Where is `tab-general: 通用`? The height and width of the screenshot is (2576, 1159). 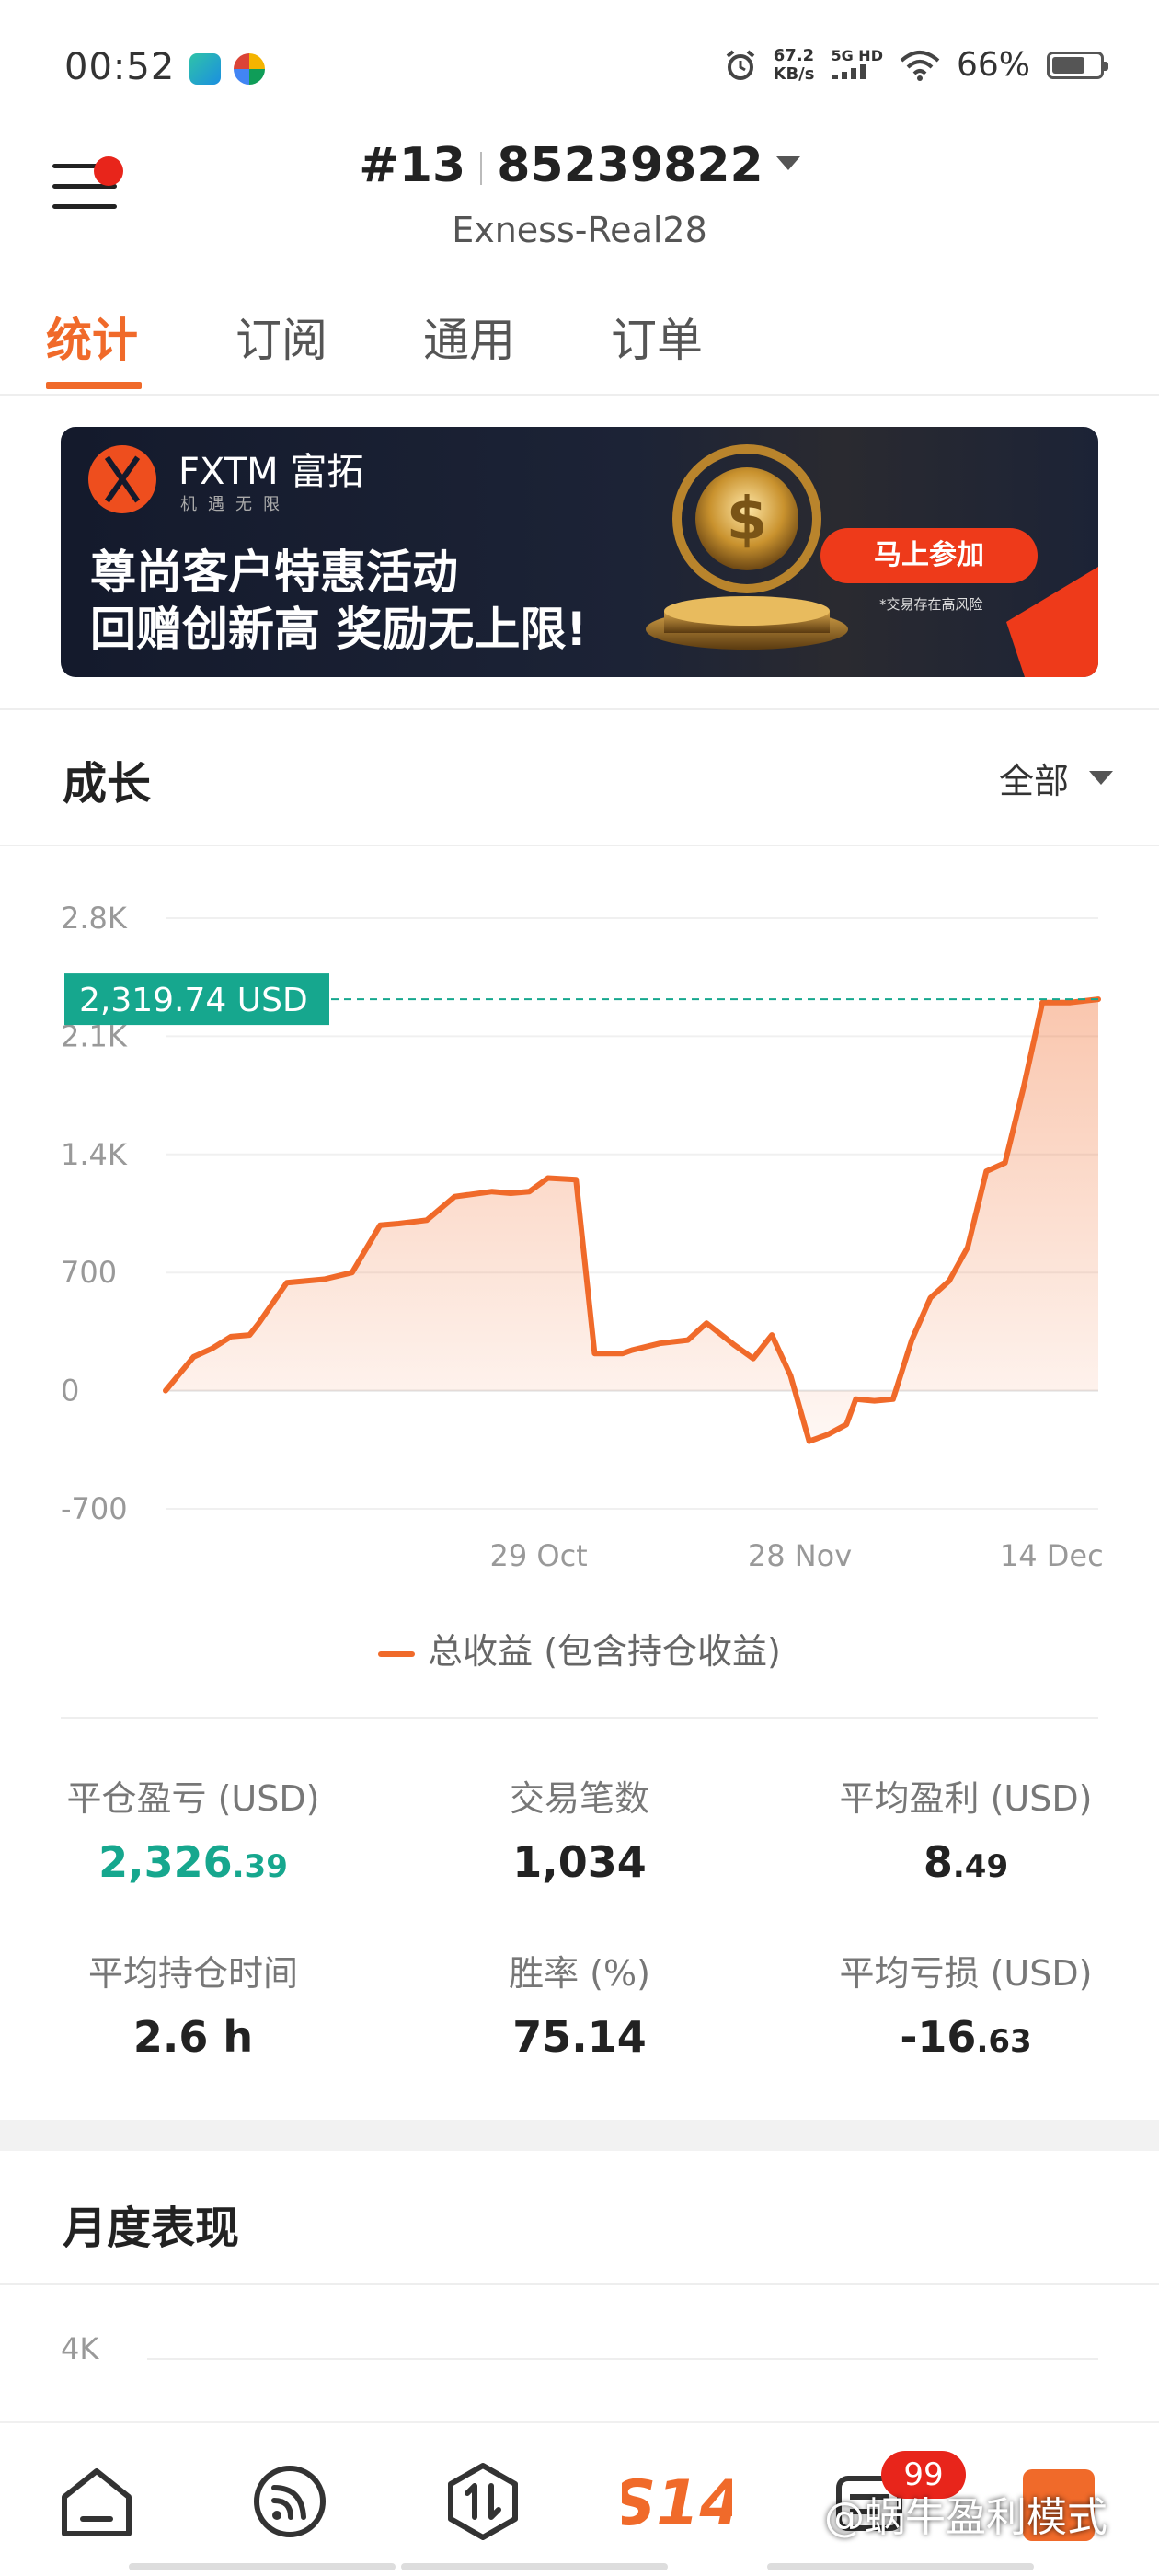 tab-general: 通用 is located at coordinates (469, 337).